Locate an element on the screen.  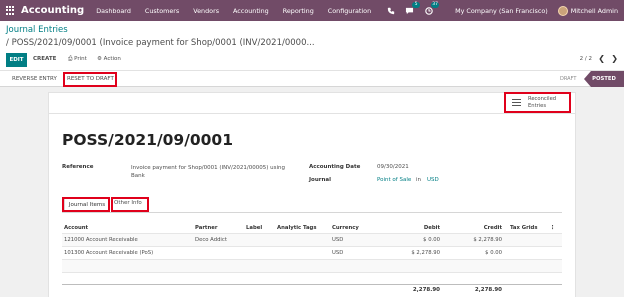
row-1-account: 121000 Account Receivable is located at coordinates (101, 240).